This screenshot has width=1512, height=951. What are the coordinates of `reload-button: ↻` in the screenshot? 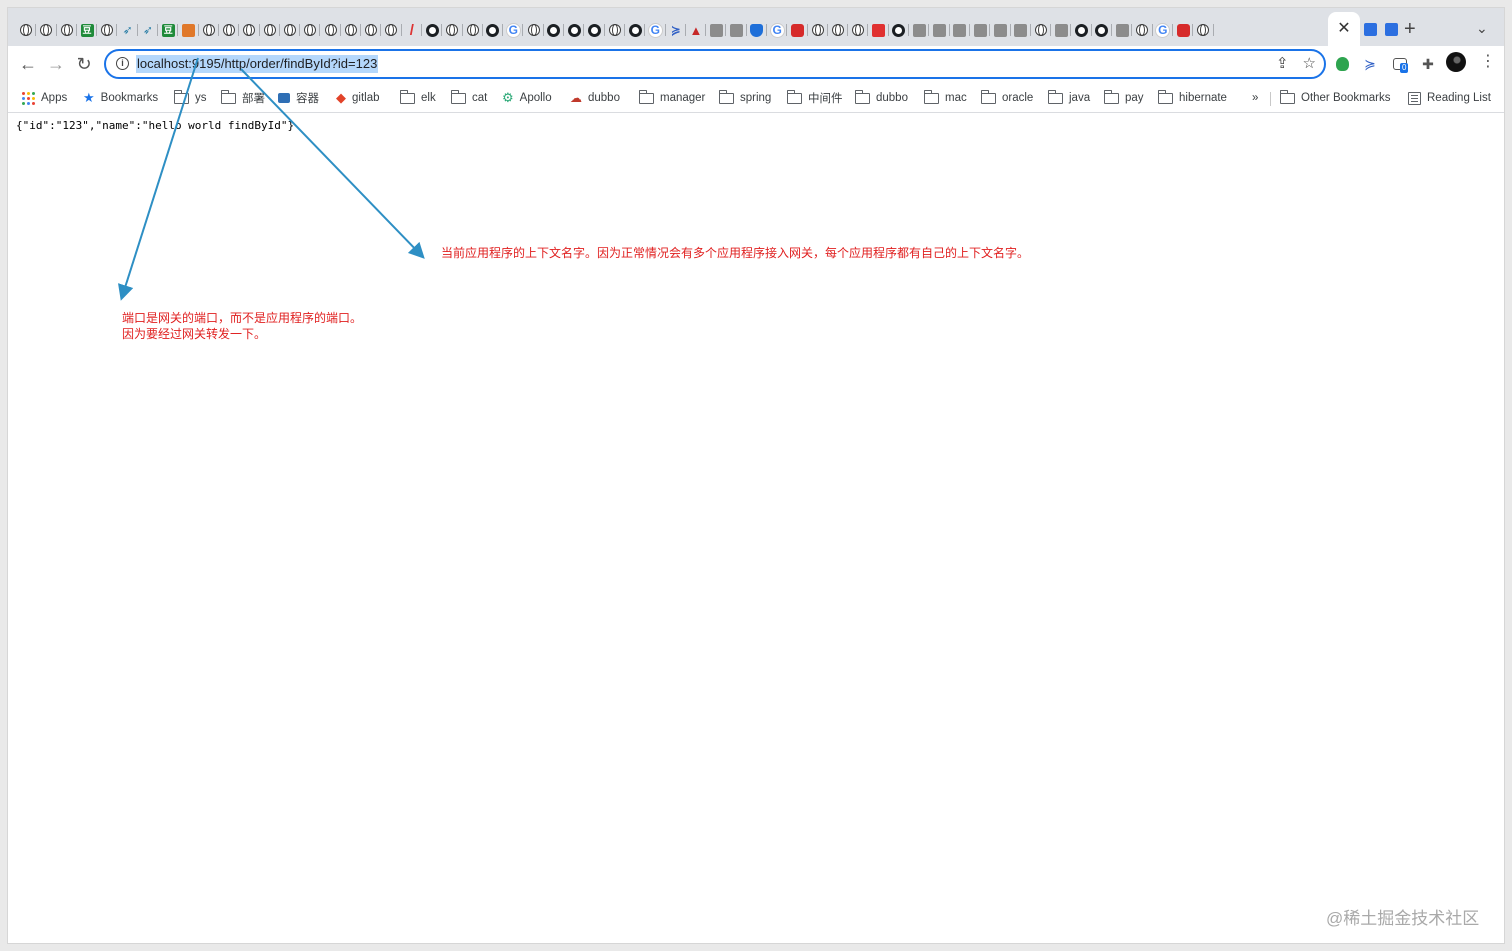 It's located at (84, 64).